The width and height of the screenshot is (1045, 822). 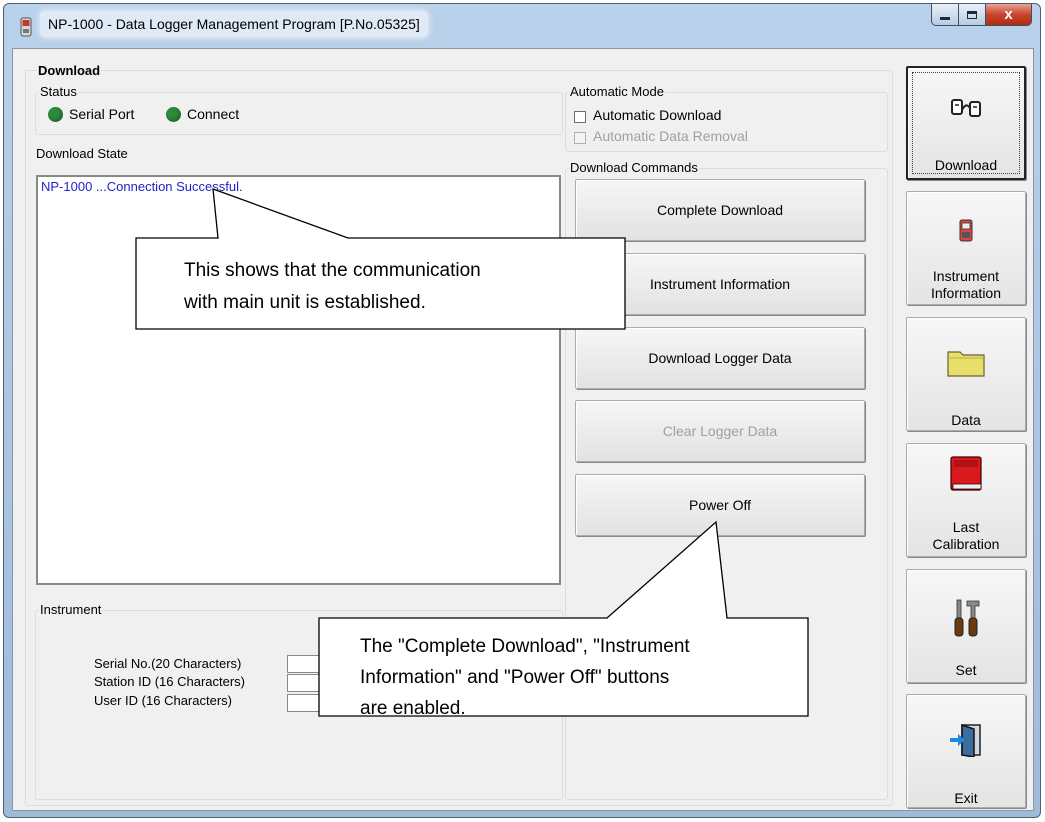 I want to click on download-group-title: Download, so click(x=69, y=71).